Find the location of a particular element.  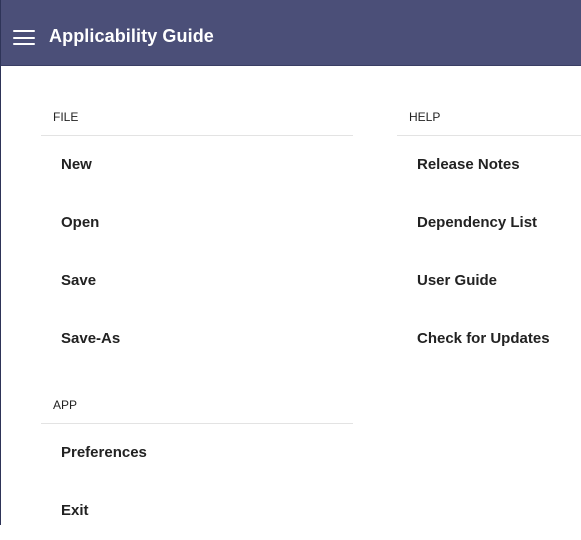

file-section-header: FILE is located at coordinates (197, 122).